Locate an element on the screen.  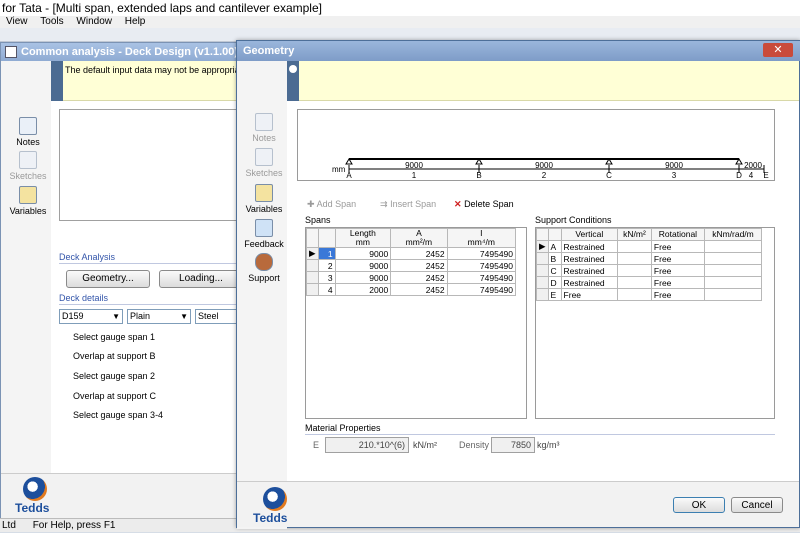
cancel-button: Cancel is located at coordinates (757, 505).